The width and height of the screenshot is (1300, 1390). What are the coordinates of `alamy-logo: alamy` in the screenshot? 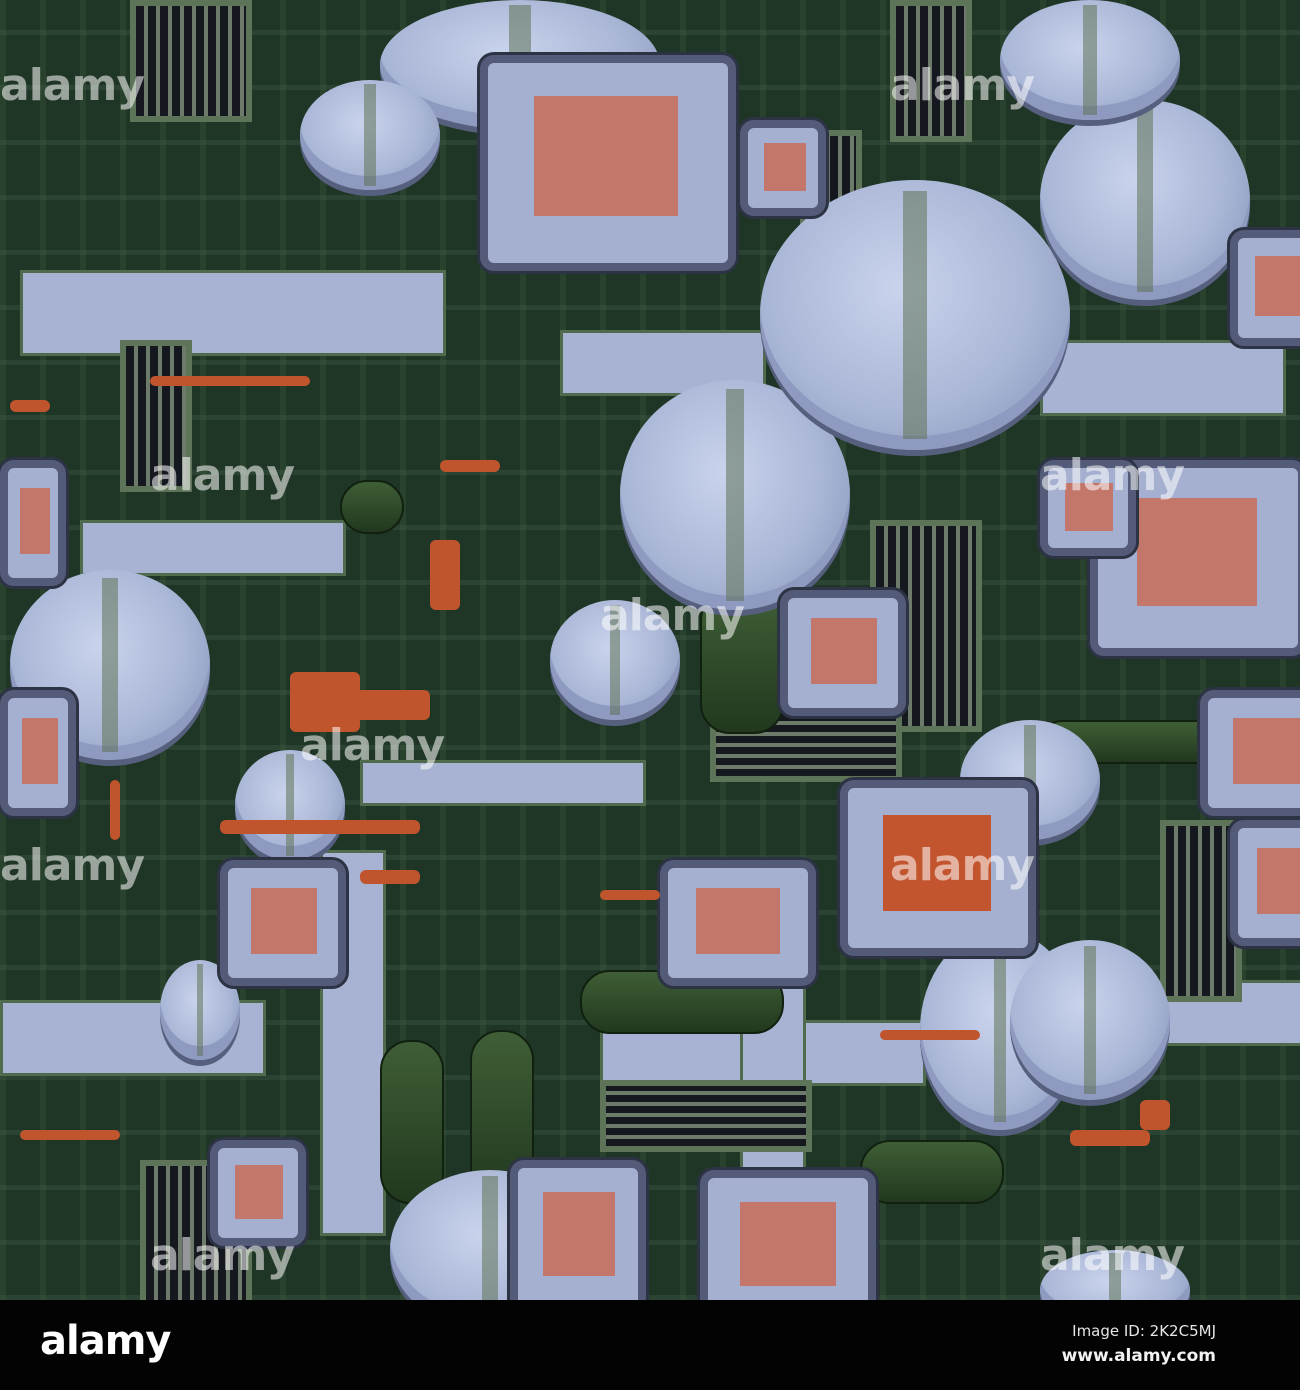 It's located at (105, 1341).